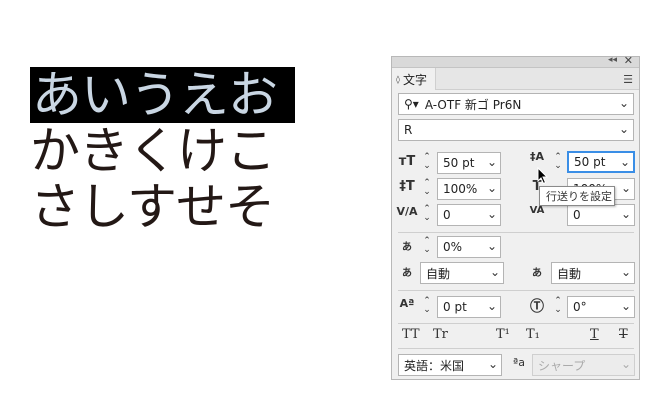  What do you see at coordinates (407, 161) in the screenshot?
I see `font-size-icon: тT` at bounding box center [407, 161].